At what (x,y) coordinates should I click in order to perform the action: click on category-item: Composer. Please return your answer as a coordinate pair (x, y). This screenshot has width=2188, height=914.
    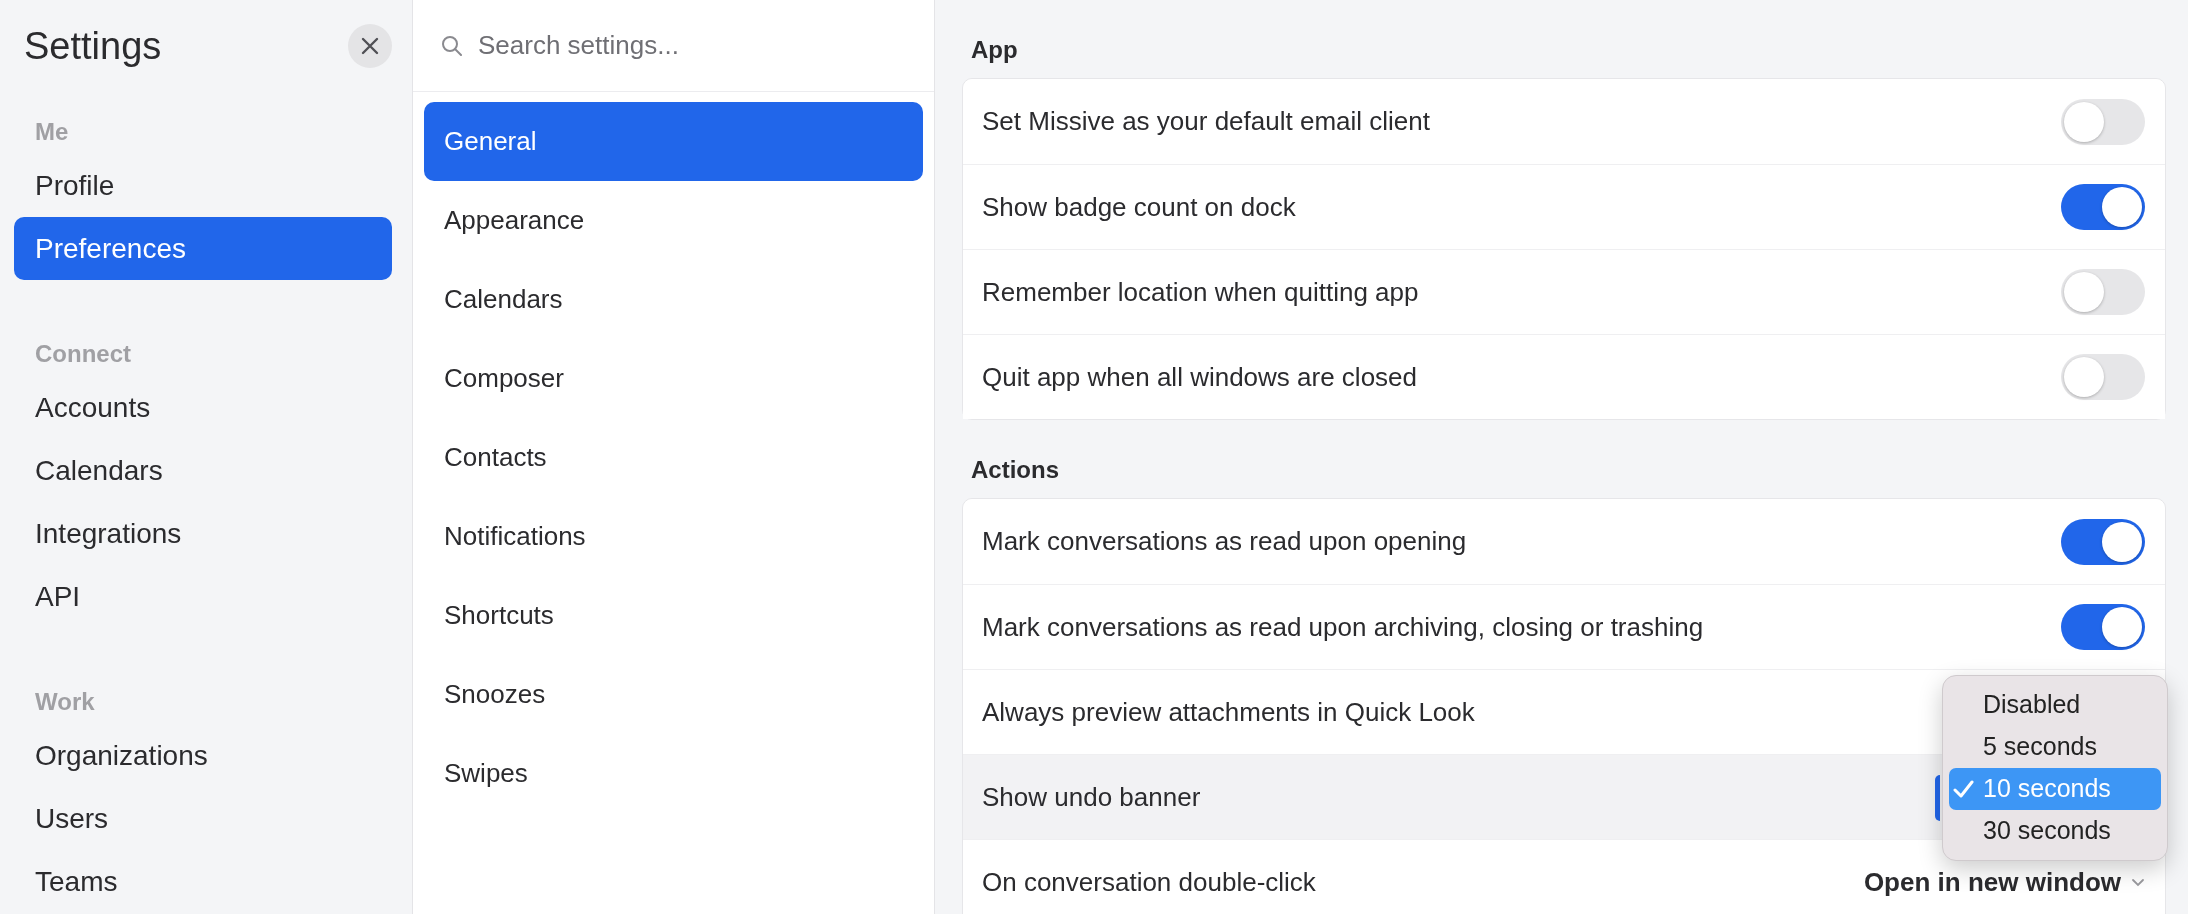
    Looking at the image, I should click on (673, 378).